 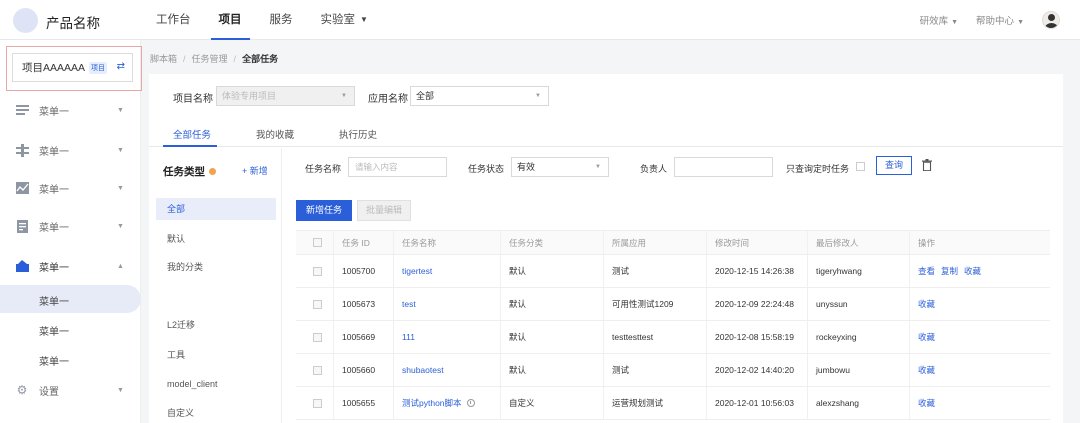 I want to click on cell-name-link: shubaotest, so click(x=447, y=370).